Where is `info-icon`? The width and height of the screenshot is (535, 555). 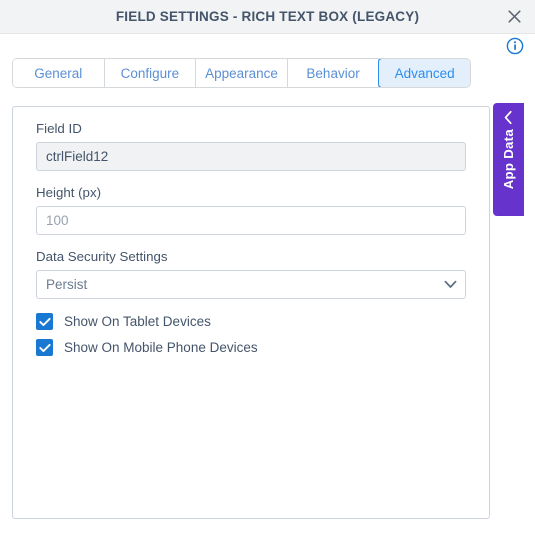
info-icon is located at coordinates (515, 46).